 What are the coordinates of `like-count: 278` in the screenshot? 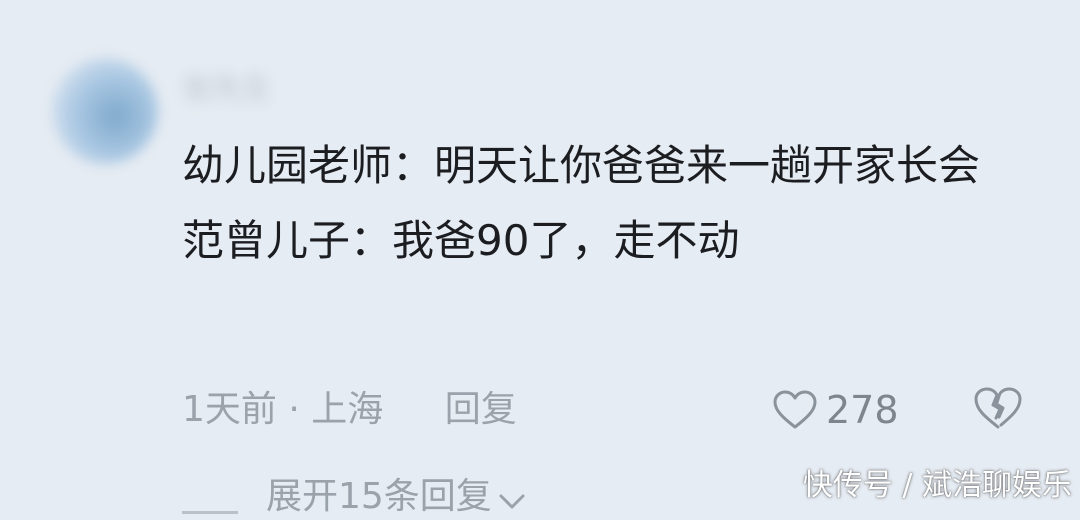 It's located at (862, 410).